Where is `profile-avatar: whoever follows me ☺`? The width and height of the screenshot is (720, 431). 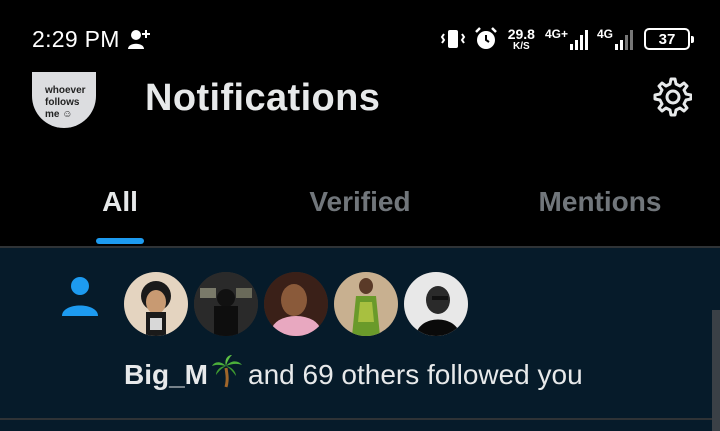 profile-avatar: whoever follows me ☺ is located at coordinates (64, 100).